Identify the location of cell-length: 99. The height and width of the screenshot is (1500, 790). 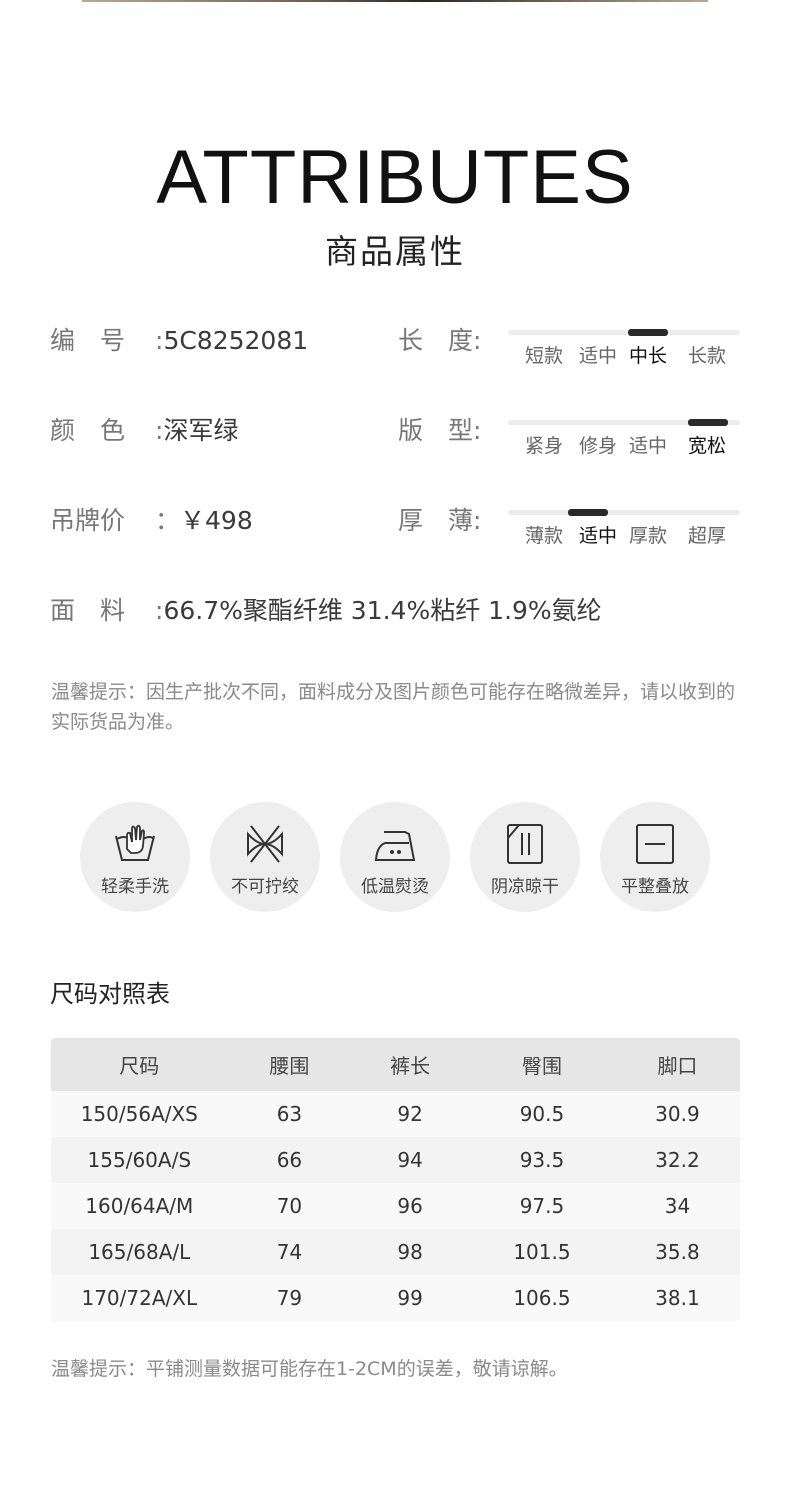
(410, 1298).